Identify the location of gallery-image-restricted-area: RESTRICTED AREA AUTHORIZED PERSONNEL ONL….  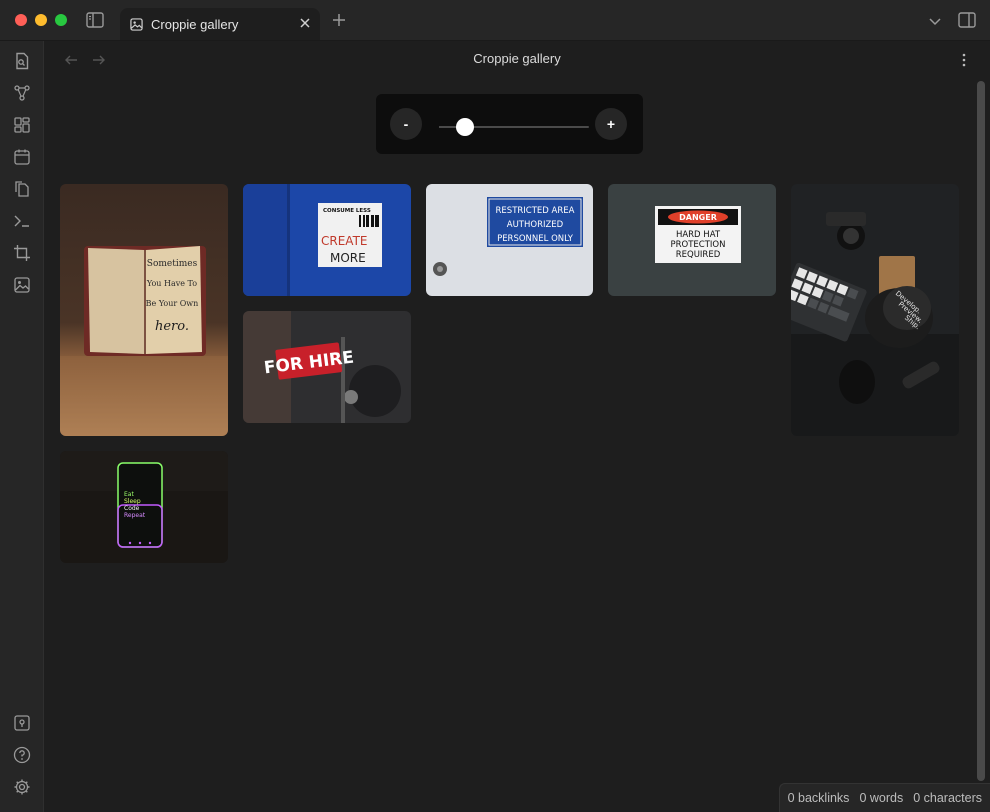
(509, 240).